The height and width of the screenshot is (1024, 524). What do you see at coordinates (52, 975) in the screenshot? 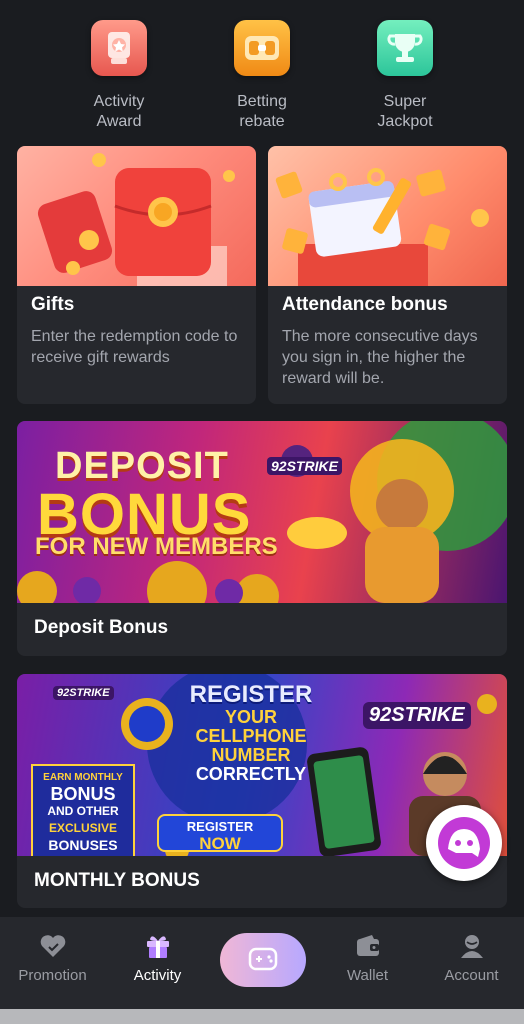
I see `nav-label-promotion: Promotion` at bounding box center [52, 975].